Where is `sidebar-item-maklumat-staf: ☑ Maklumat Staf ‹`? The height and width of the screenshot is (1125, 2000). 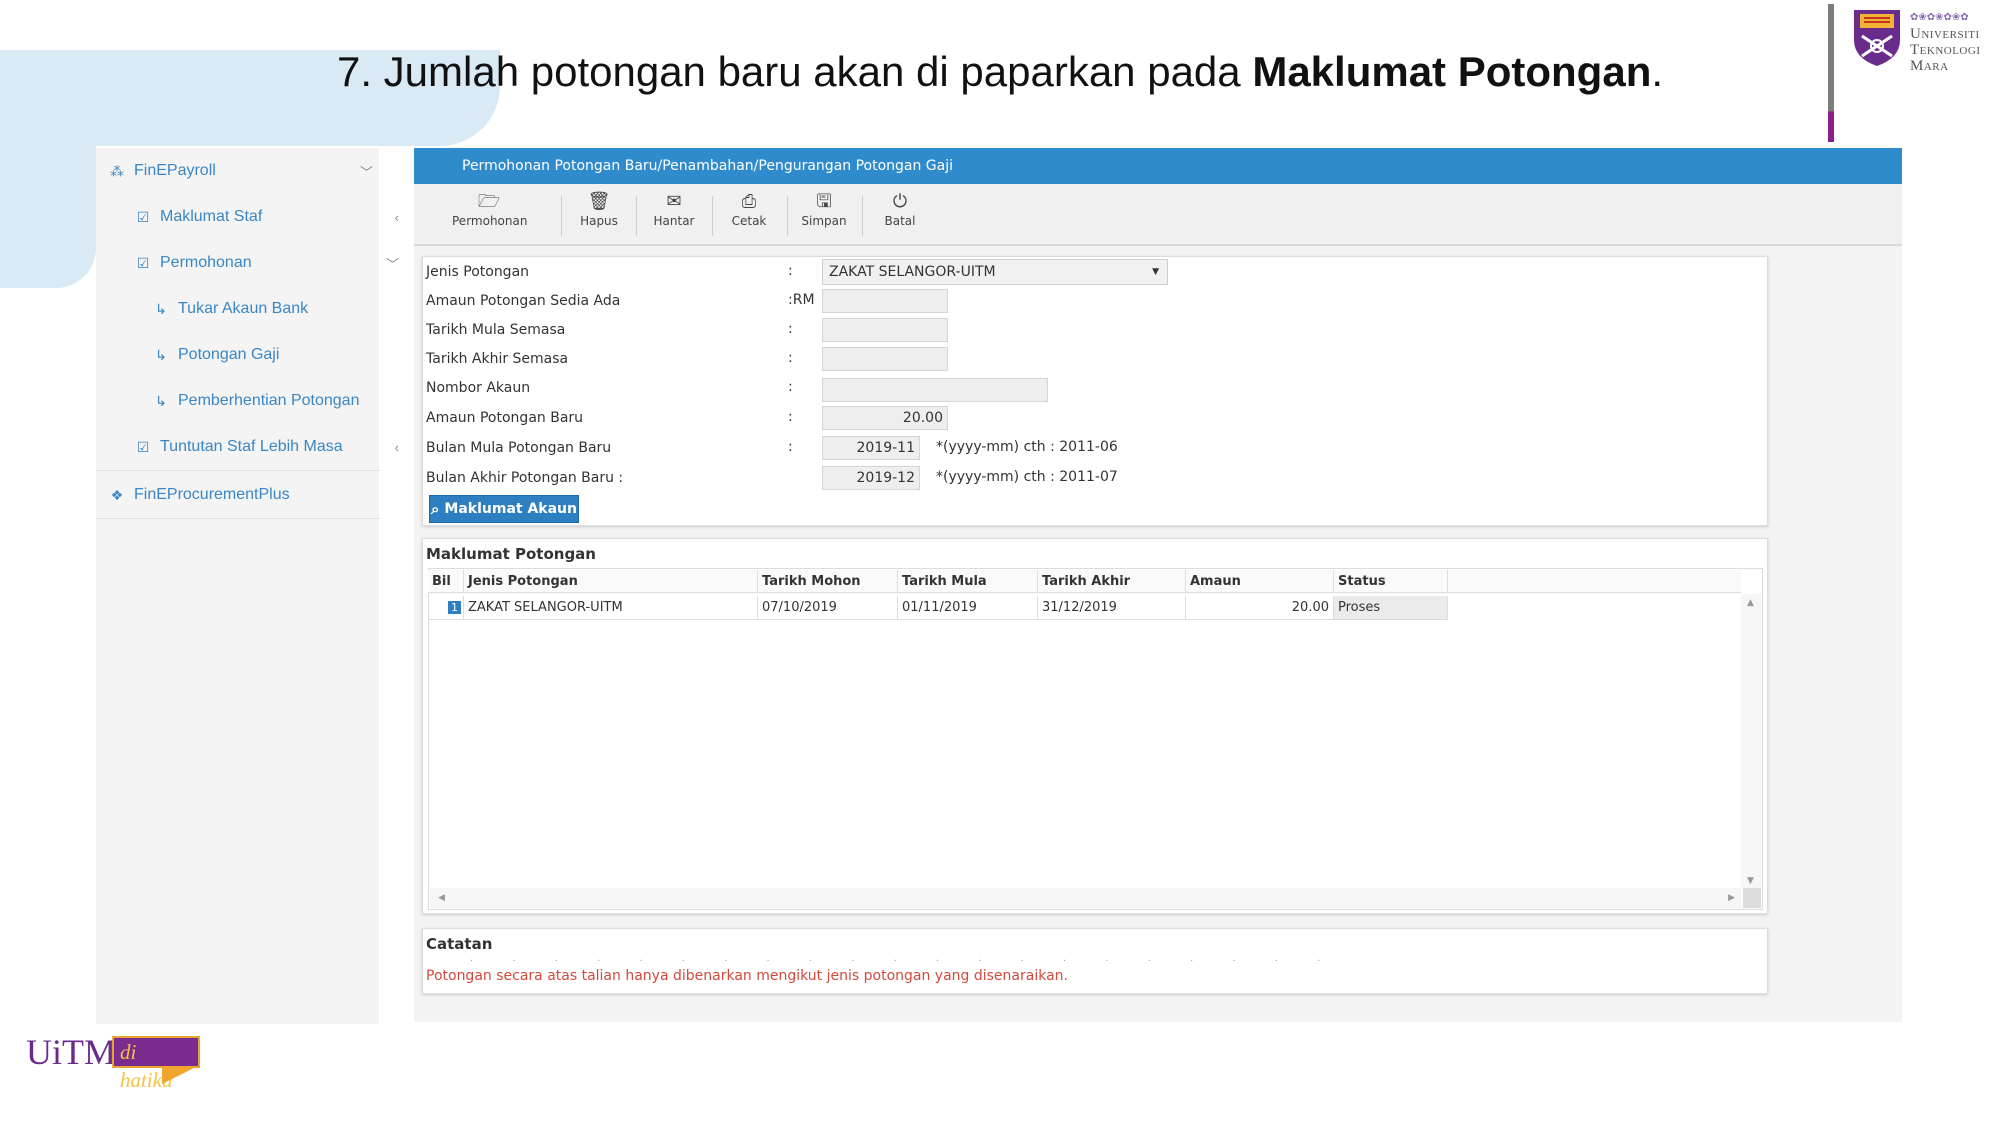 sidebar-item-maklumat-staf: ☑ Maklumat Staf ‹ is located at coordinates (256, 217).